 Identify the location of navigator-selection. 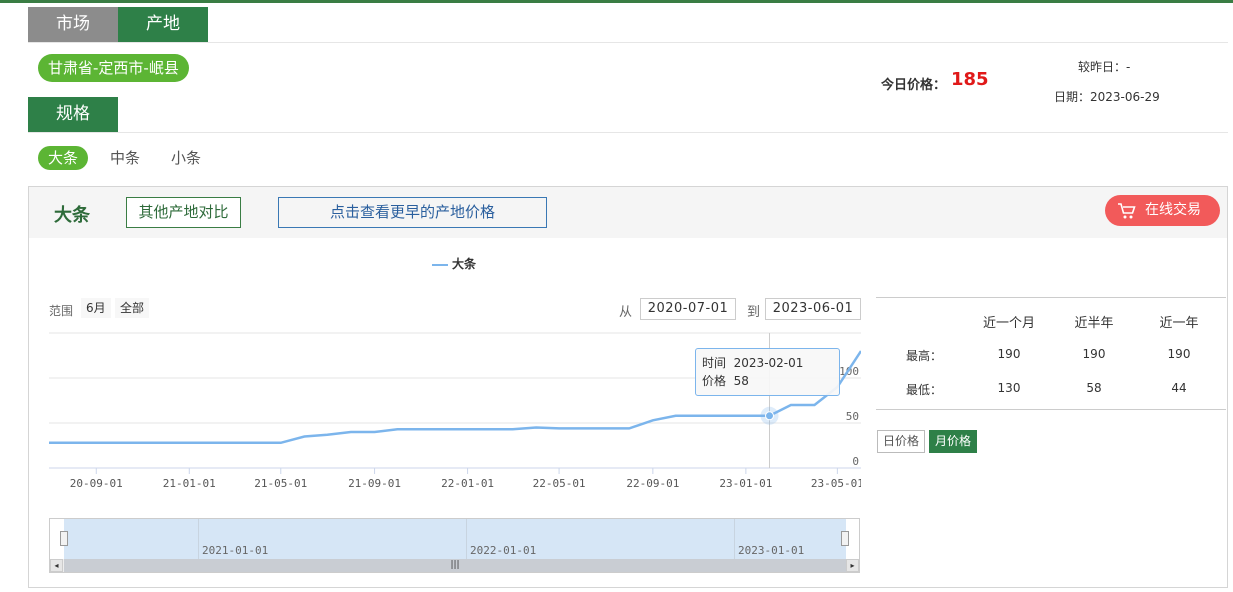
(455, 539).